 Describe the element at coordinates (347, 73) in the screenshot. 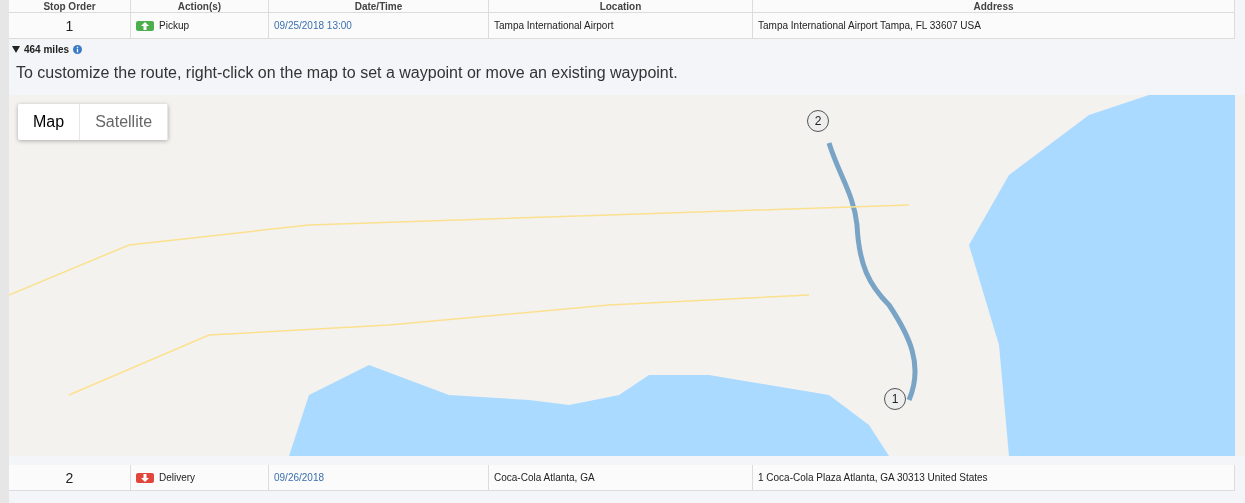

I see `route-instruction: To customize the route, right-click on the map to set a waypoint or move an existing waypoint.` at that location.